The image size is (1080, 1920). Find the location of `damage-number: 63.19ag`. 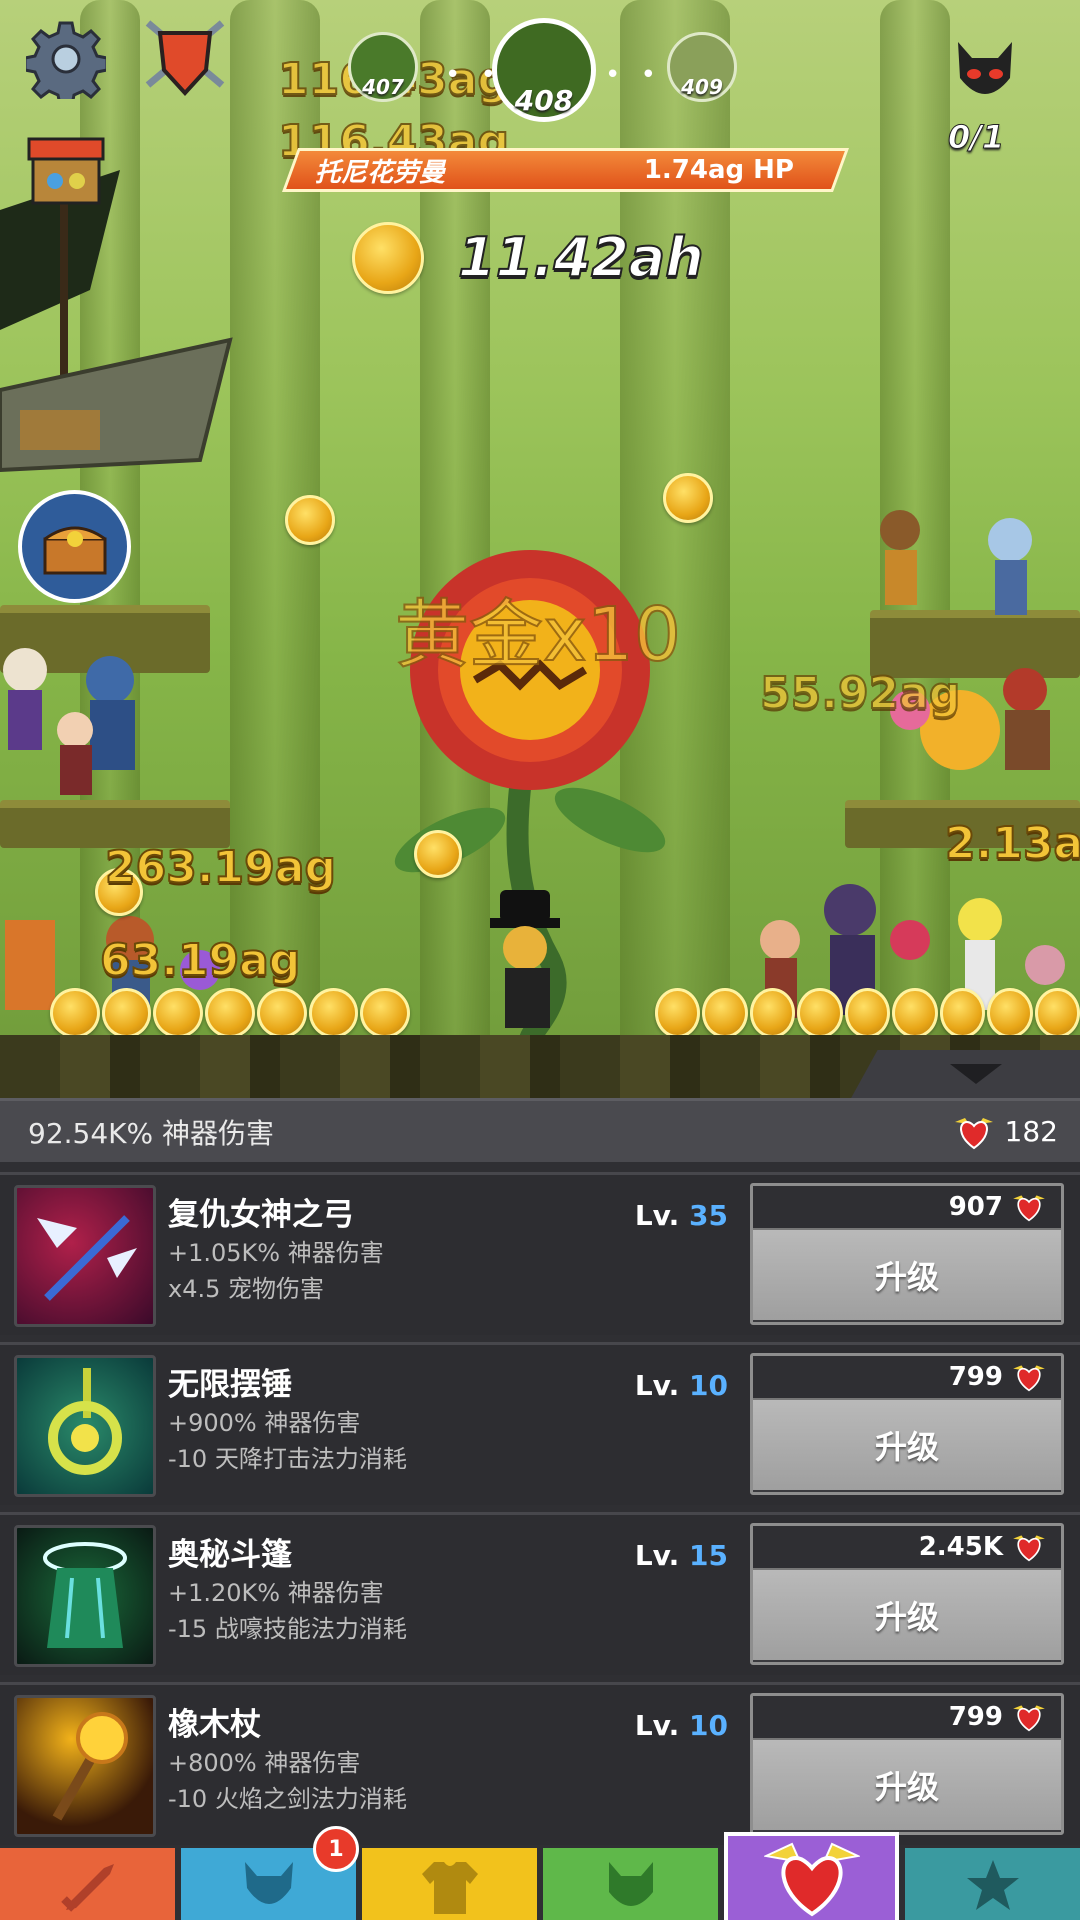

damage-number: 63.19ag is located at coordinates (200, 960).